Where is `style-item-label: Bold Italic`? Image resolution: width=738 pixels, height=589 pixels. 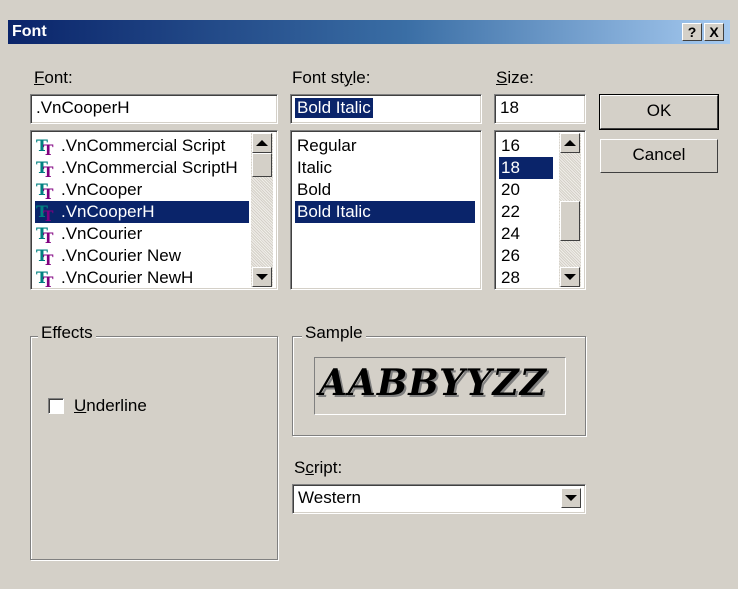 style-item-label: Bold Italic is located at coordinates (385, 212).